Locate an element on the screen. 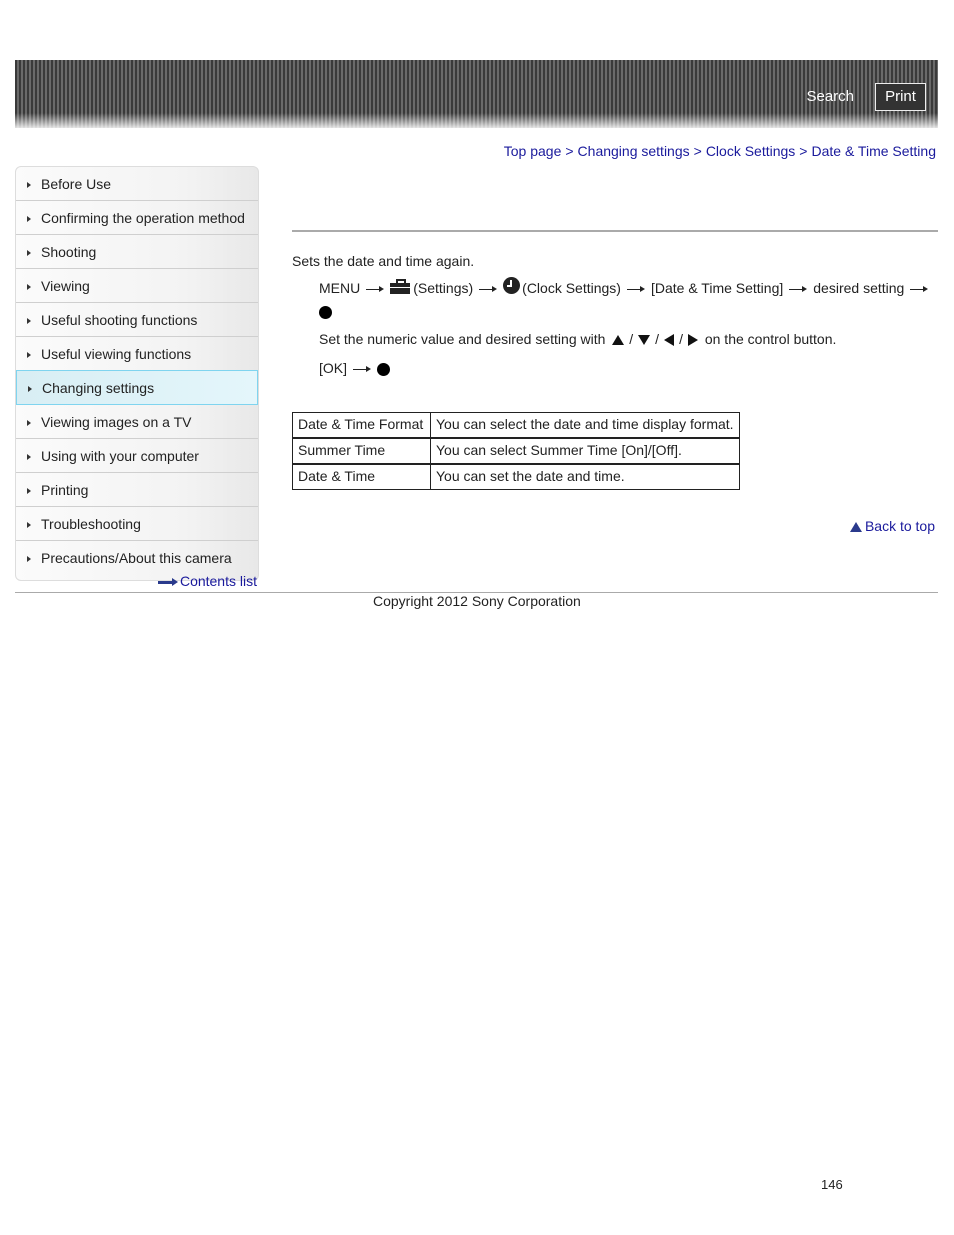 This screenshot has width=954, height=1235. clock-settings-label: (Clock Settings) is located at coordinates (571, 288).